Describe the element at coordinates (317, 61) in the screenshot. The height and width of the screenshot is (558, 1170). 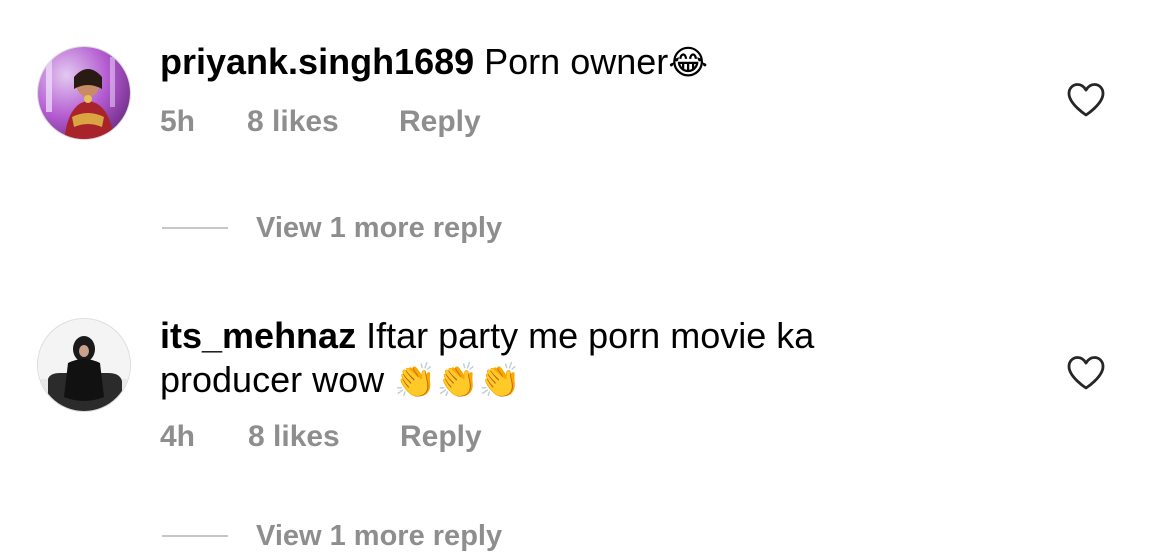
I see `comment-username: priyank.singh1689` at that location.